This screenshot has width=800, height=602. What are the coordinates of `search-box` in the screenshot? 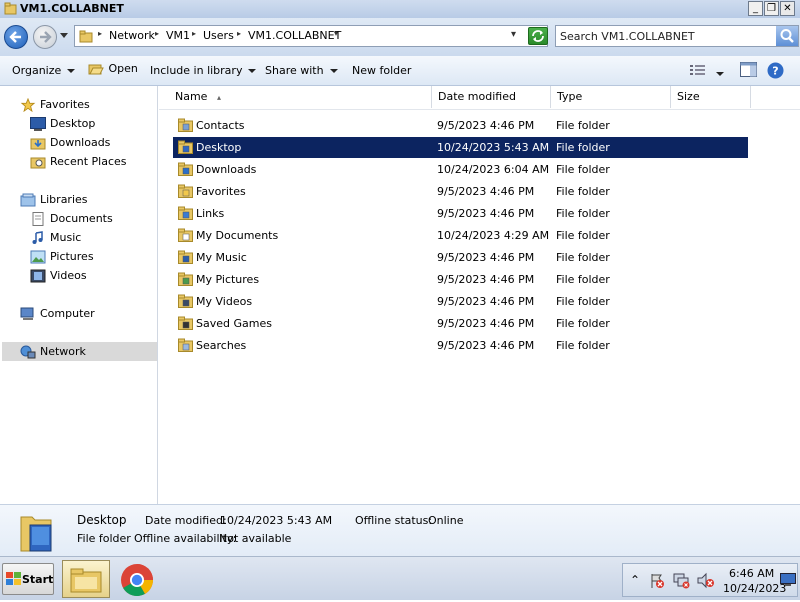 It's located at (677, 36).